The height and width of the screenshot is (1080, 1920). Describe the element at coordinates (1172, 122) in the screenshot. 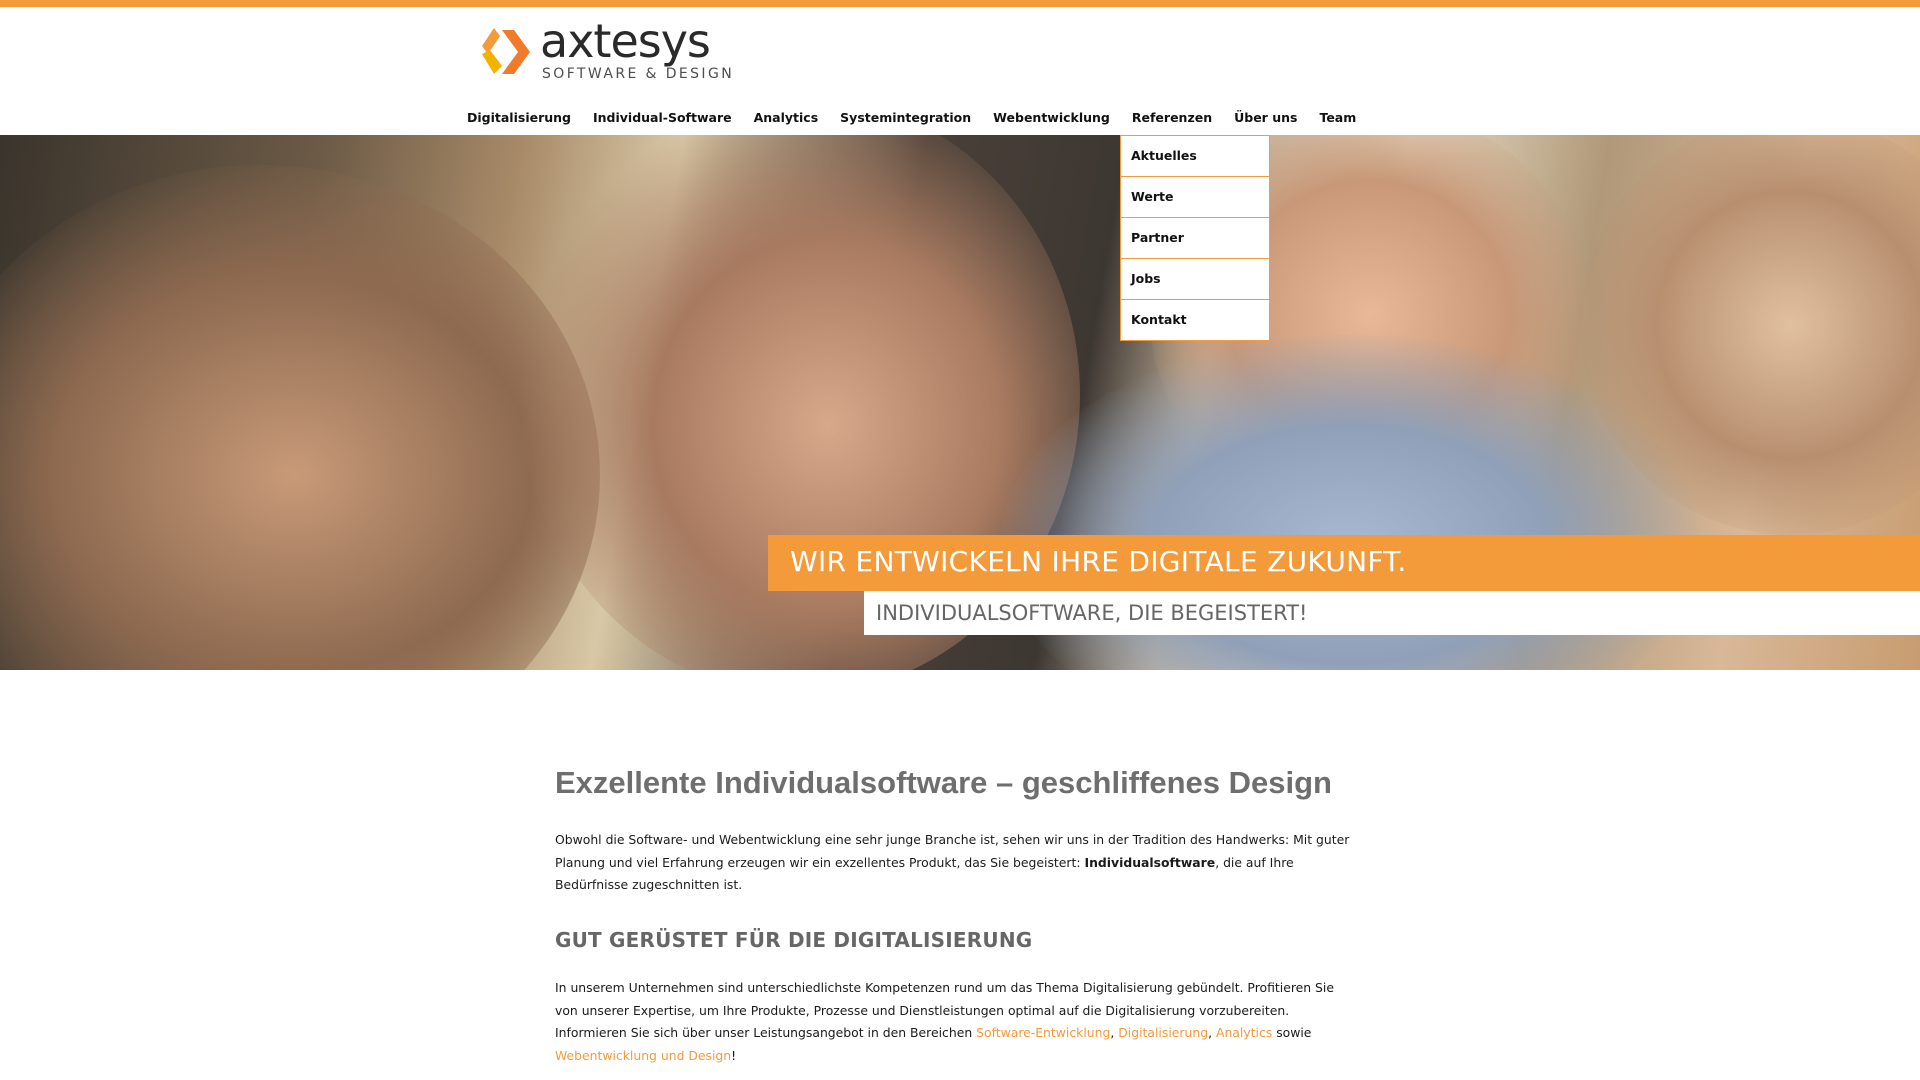

I see `nav-item-referenzen: Referenzen` at that location.